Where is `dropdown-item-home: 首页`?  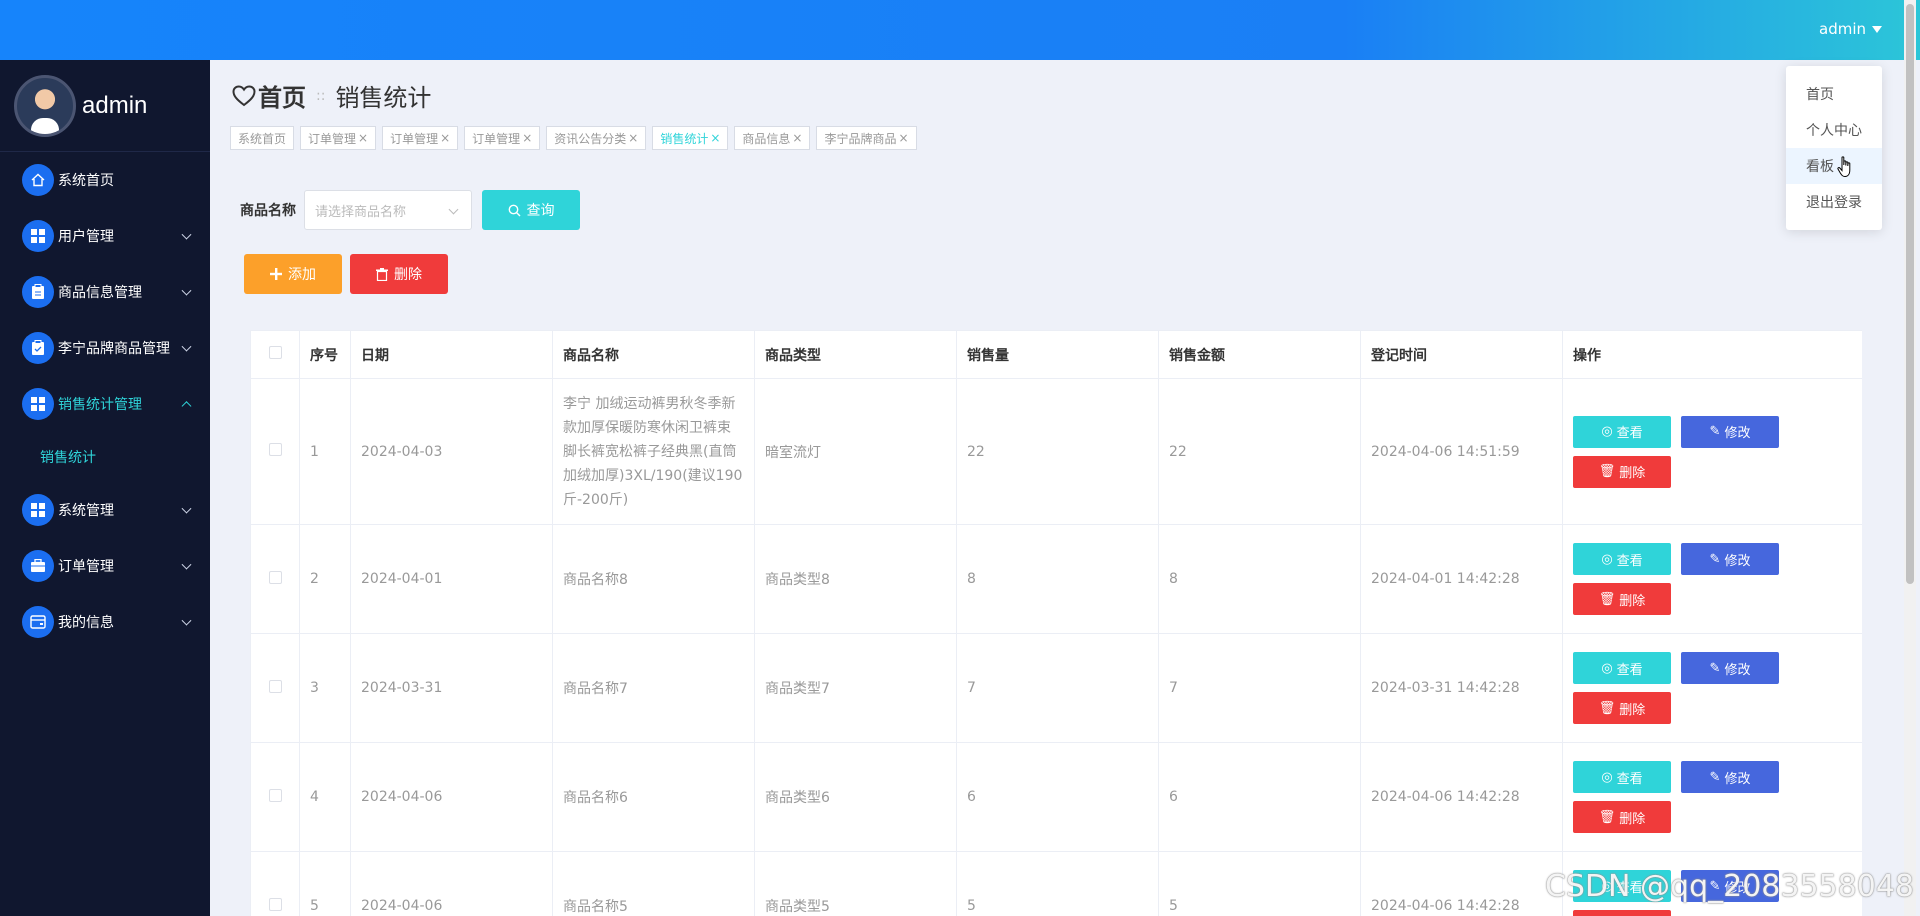 dropdown-item-home: 首页 is located at coordinates (1834, 94).